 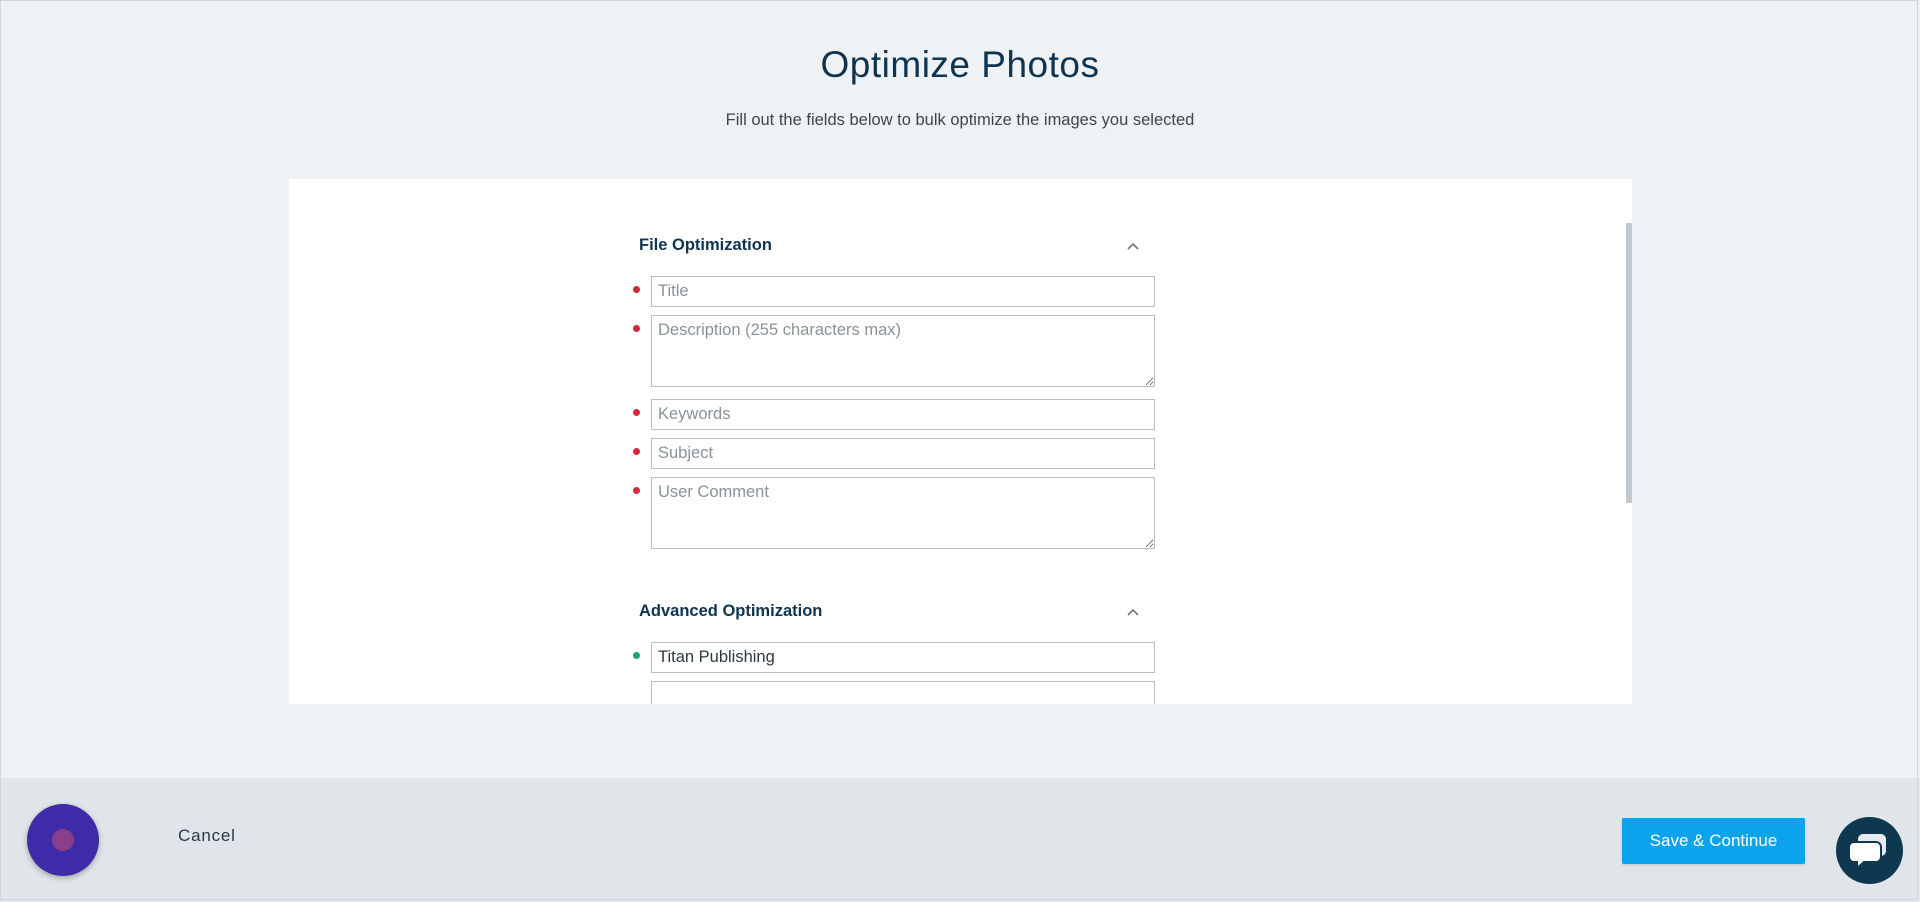 I want to click on assistant-bubble-icon, so click(x=63, y=840).